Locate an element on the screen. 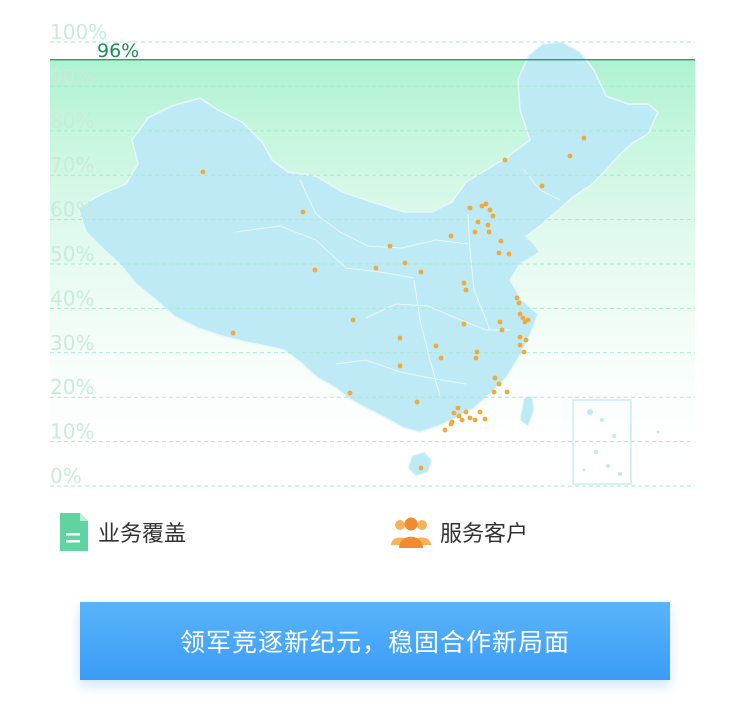  legend-customers: 服务客户 is located at coordinates (459, 532).